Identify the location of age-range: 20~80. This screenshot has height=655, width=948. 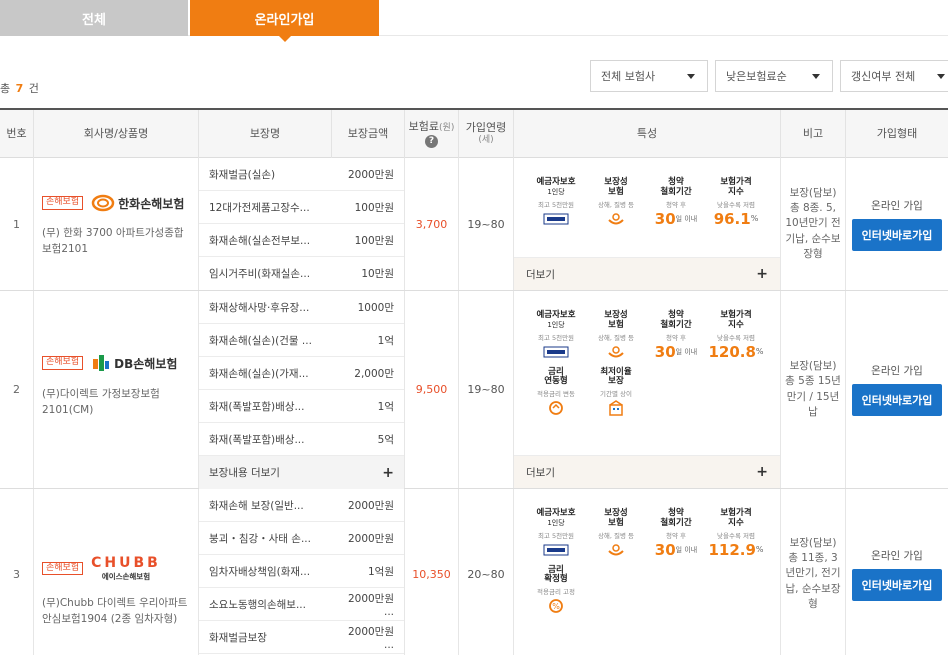
(486, 572).